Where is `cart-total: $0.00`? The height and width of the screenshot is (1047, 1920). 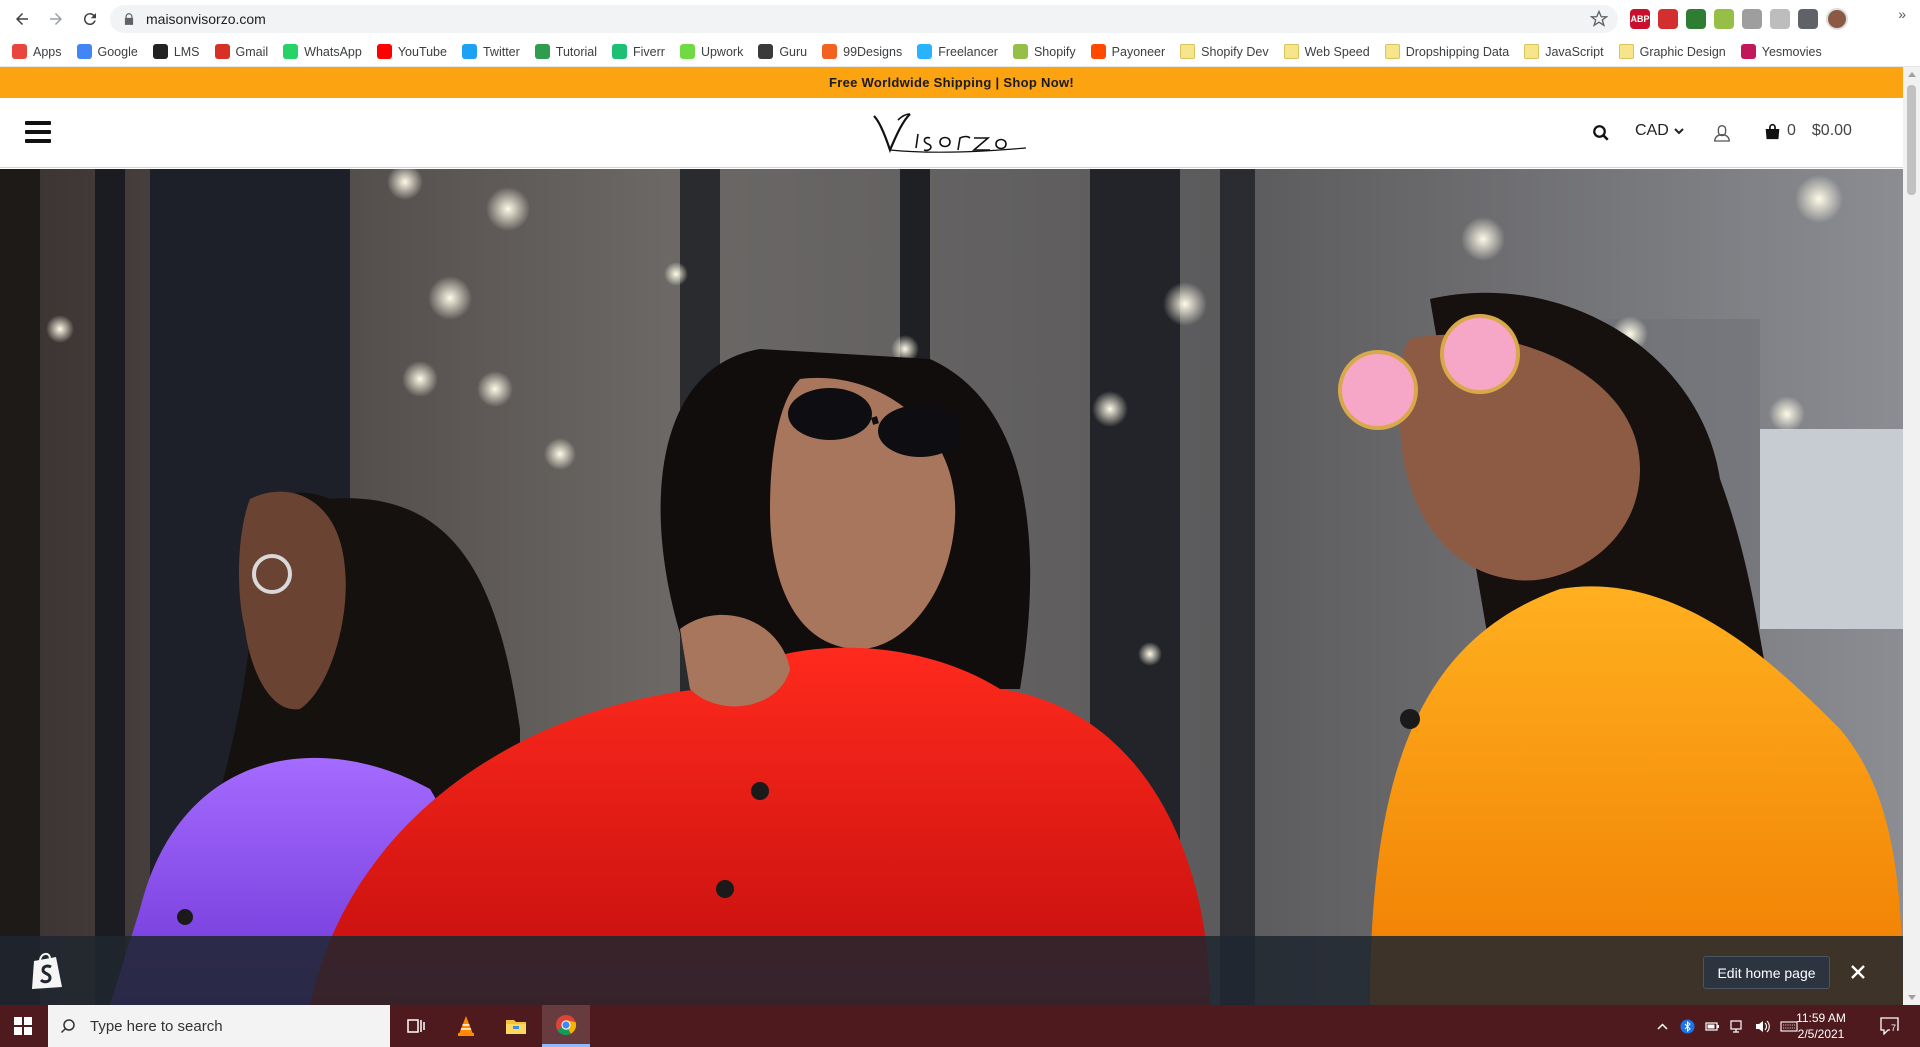 cart-total: $0.00 is located at coordinates (1831, 130).